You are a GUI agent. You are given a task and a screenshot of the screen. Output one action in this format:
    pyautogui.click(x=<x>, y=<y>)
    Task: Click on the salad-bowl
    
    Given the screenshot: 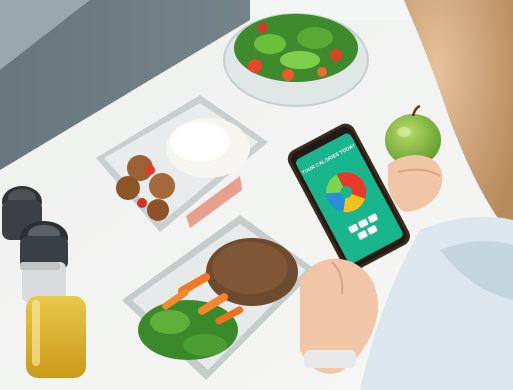 What is the action you would take?
    pyautogui.click(x=296, y=60)
    